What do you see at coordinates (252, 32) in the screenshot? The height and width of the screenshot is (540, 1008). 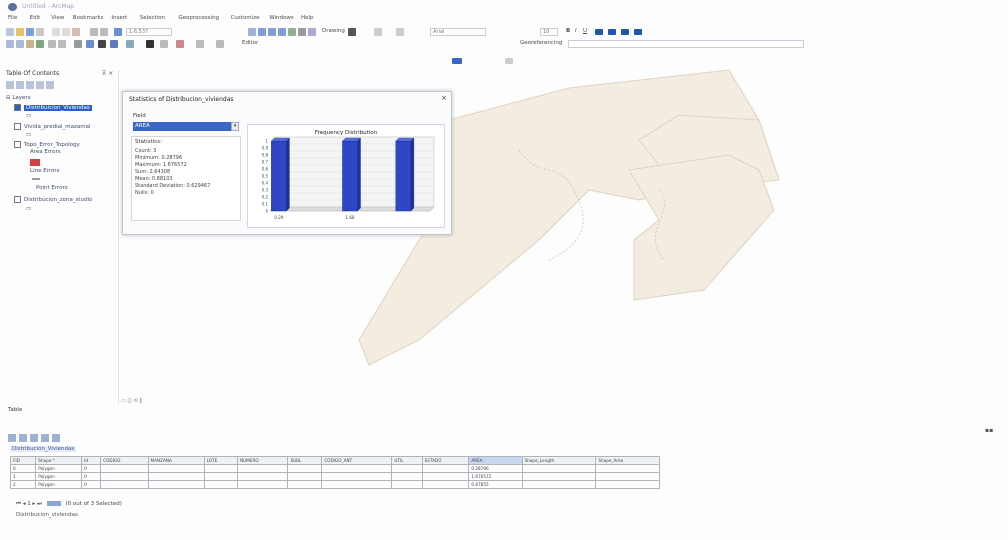 I see `editor-toolbar-icon` at bounding box center [252, 32].